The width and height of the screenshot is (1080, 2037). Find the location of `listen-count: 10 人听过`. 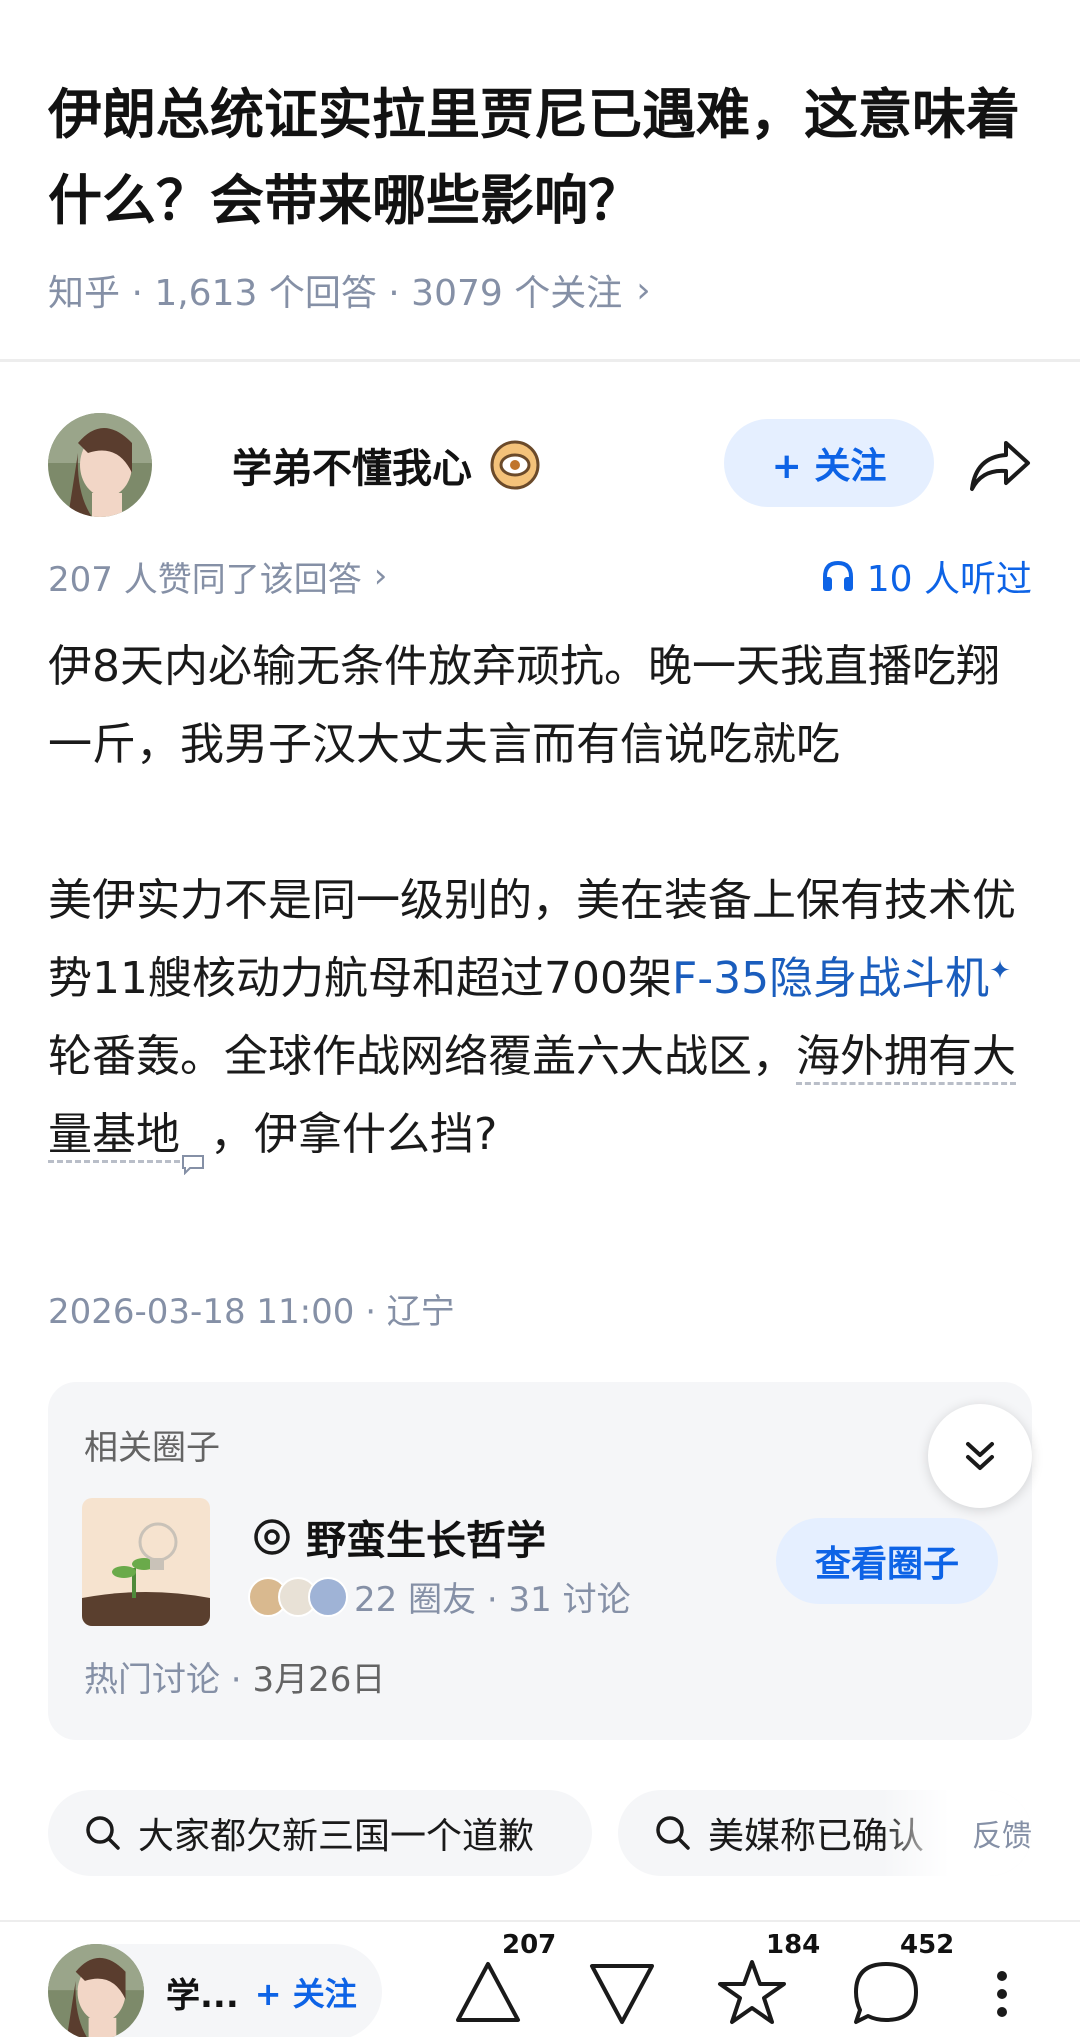

listen-count: 10 人听过 is located at coordinates (926, 576).